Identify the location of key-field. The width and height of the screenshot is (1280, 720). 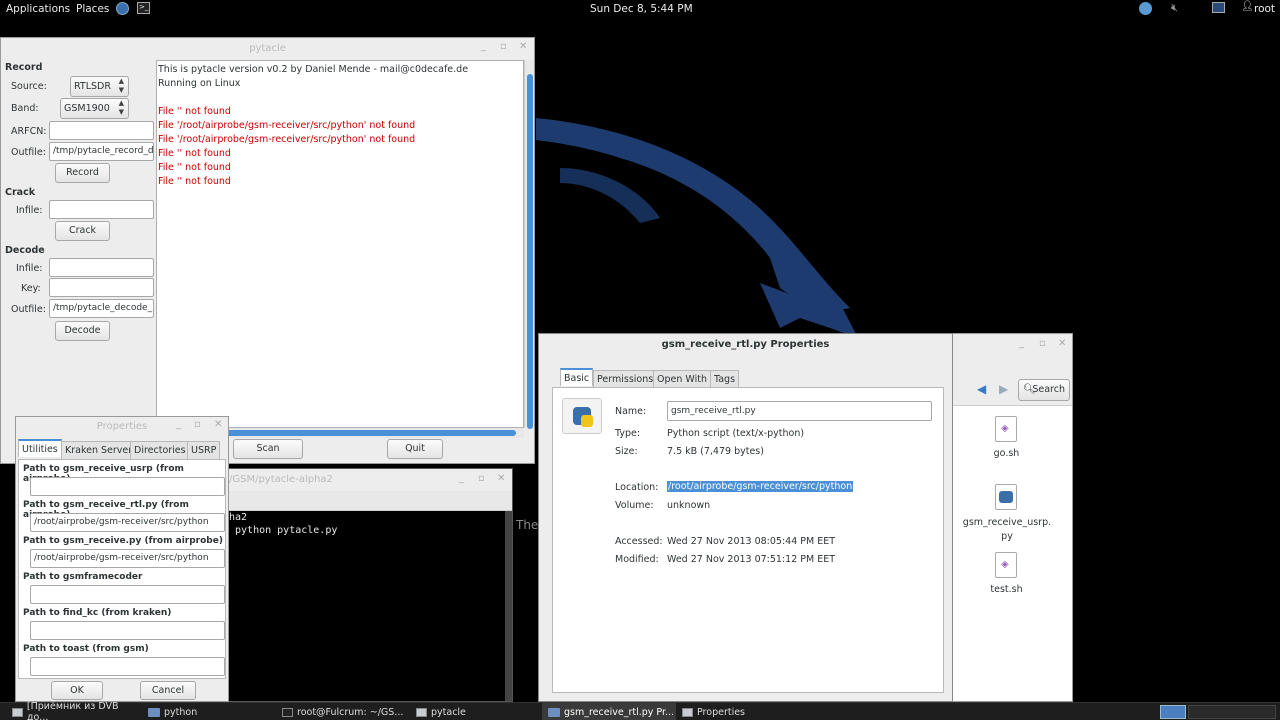
(101, 287).